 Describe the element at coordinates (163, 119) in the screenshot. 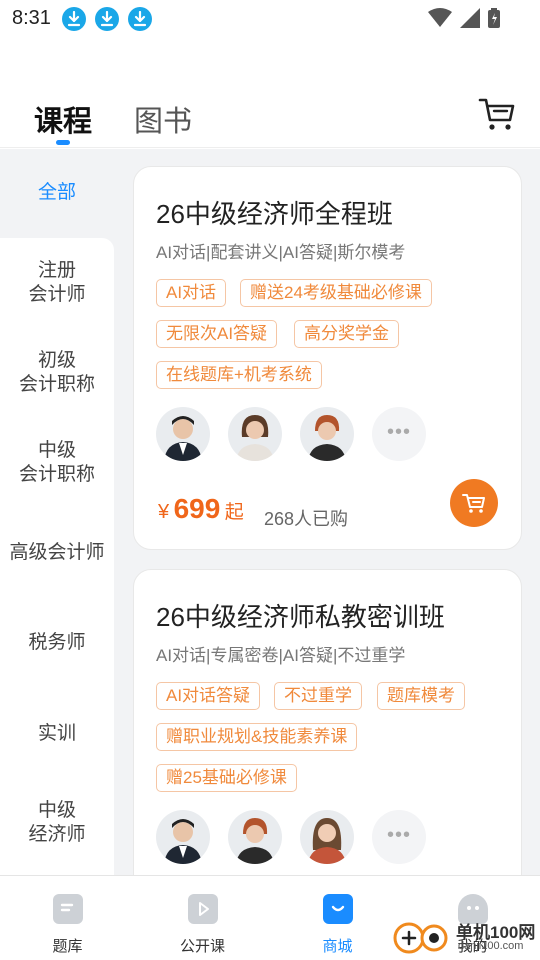

I see `tab-book: 图书` at that location.